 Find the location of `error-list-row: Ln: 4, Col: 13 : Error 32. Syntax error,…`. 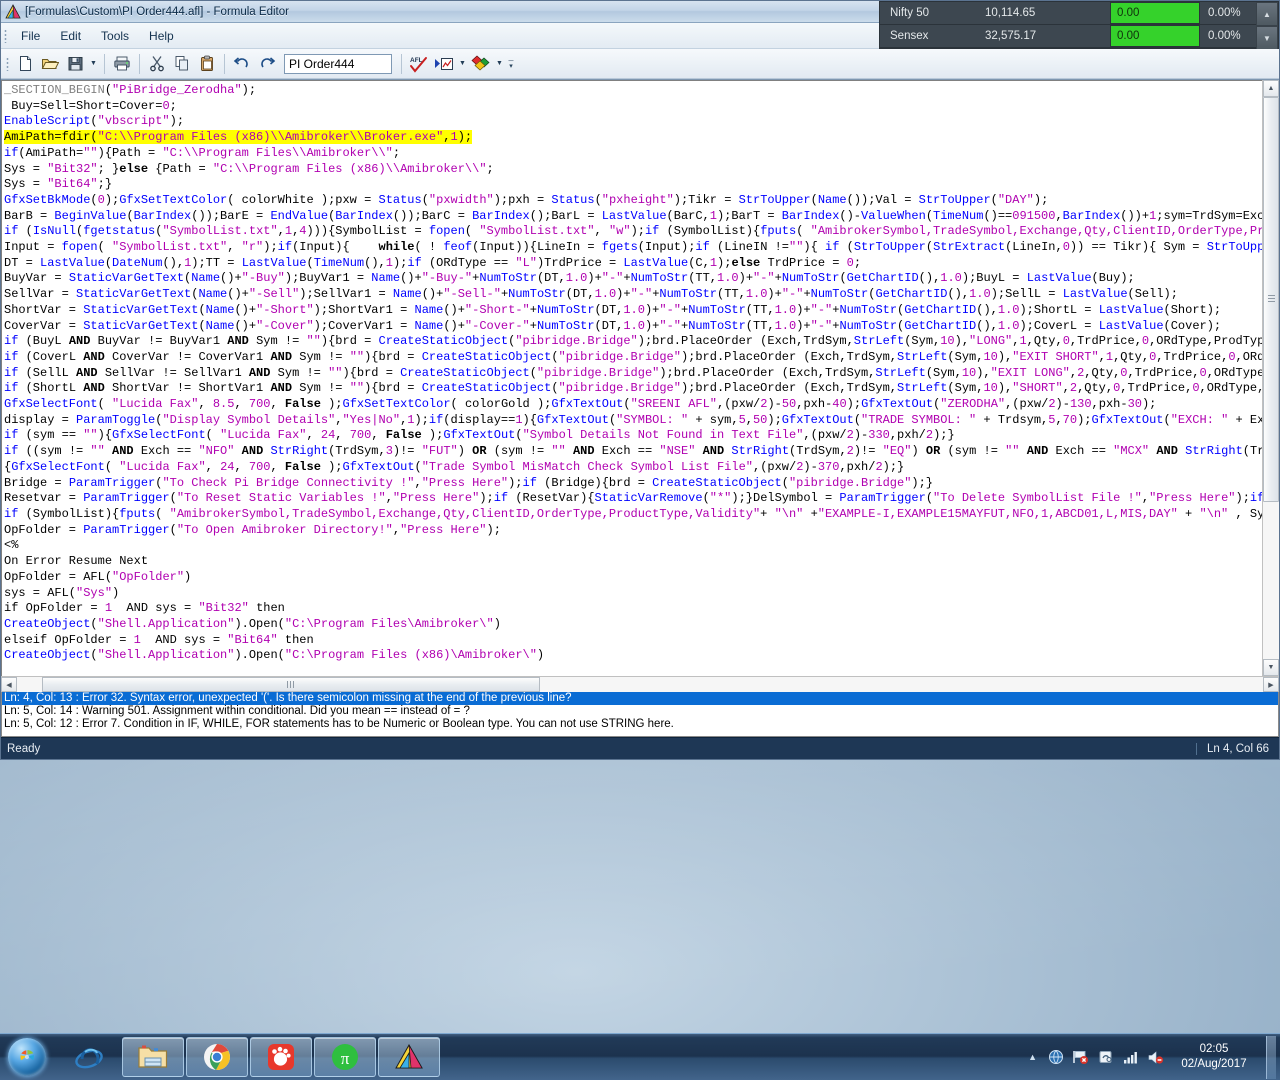

error-list-row: Ln: 4, Col: 13 : Error 32. Syntax error,… is located at coordinates (640, 698).